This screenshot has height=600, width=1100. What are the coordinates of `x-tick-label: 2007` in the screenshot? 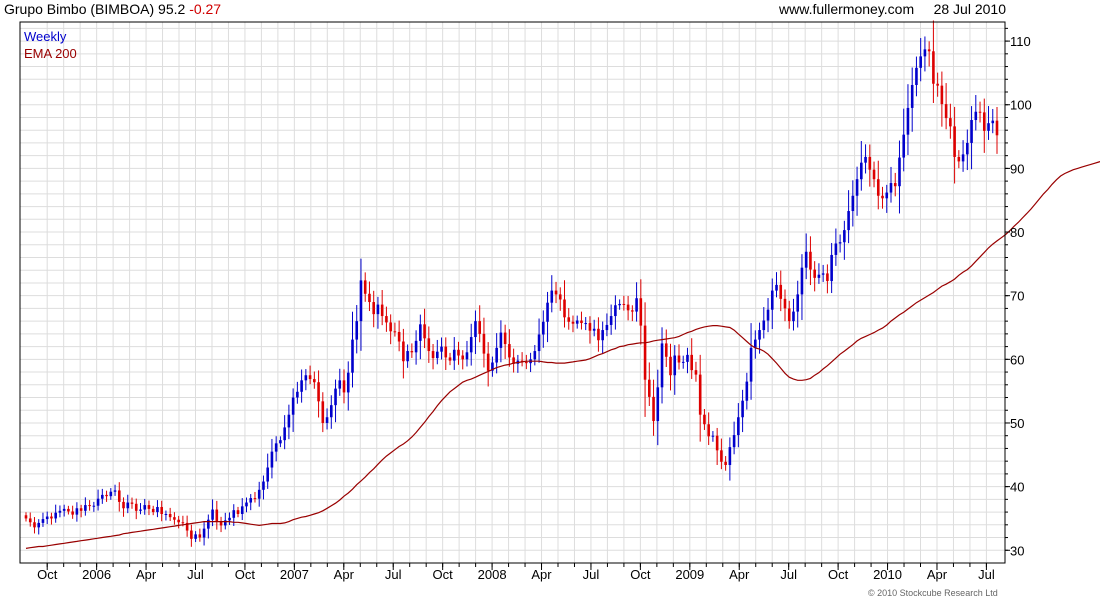 It's located at (294, 574).